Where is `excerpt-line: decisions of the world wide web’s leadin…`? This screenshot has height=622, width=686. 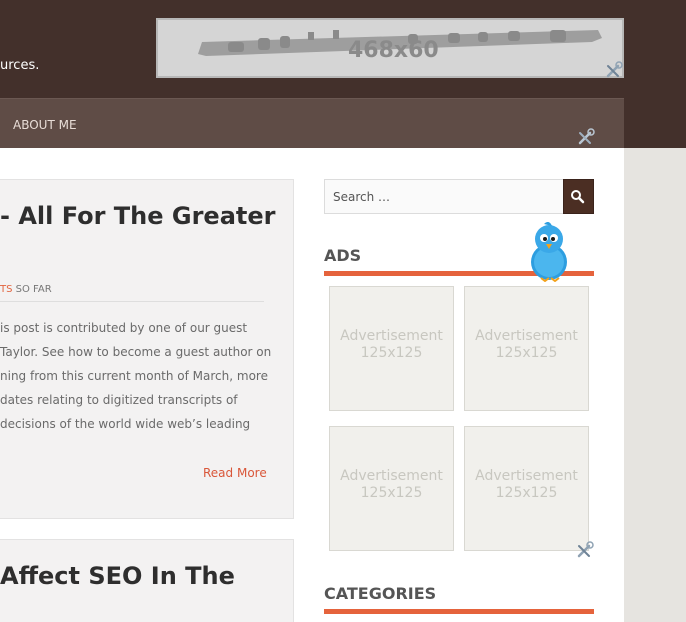 excerpt-line: decisions of the world wide web’s leadin… is located at coordinates (125, 424).